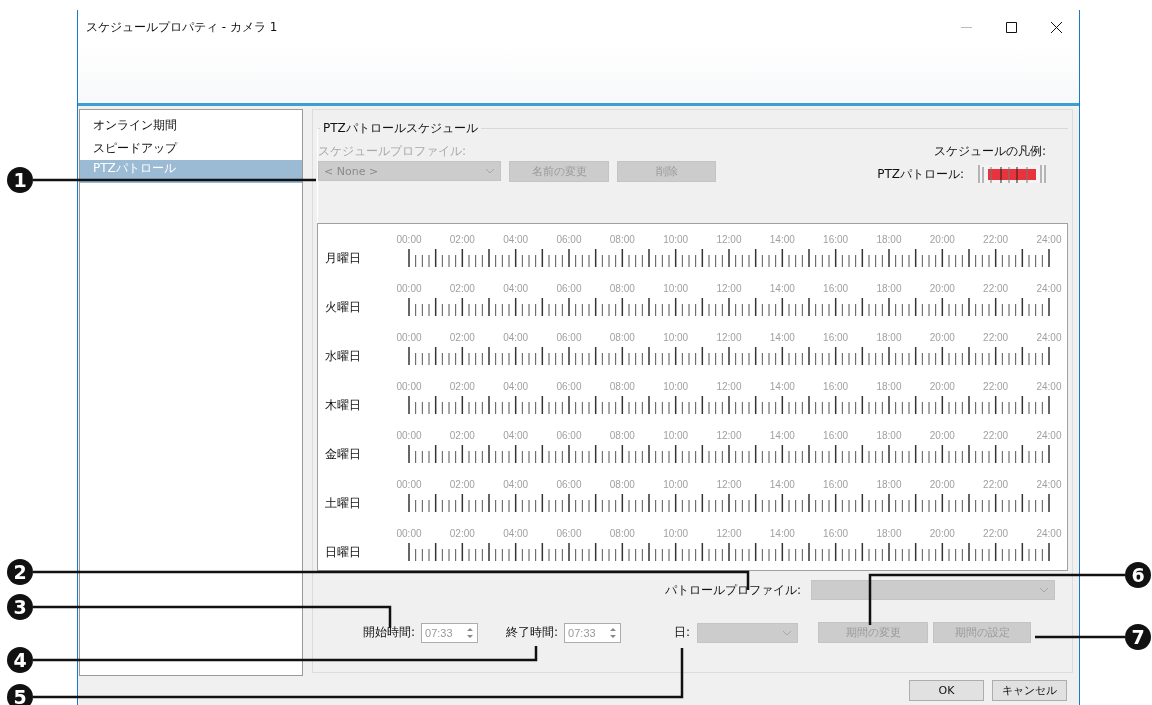  I want to click on patrol-profile-label: パトロールプロファイル:, so click(732, 590).